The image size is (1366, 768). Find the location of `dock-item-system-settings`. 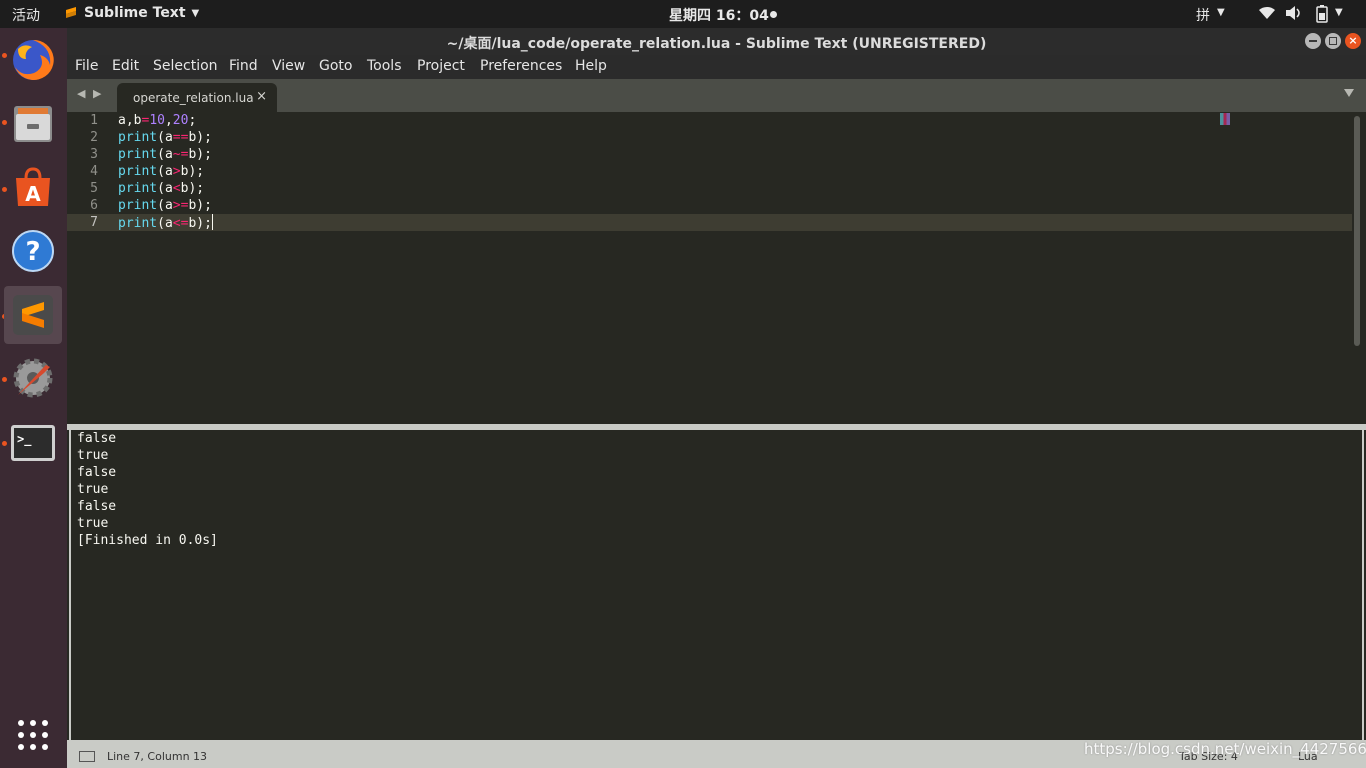

dock-item-system-settings is located at coordinates (33, 378).